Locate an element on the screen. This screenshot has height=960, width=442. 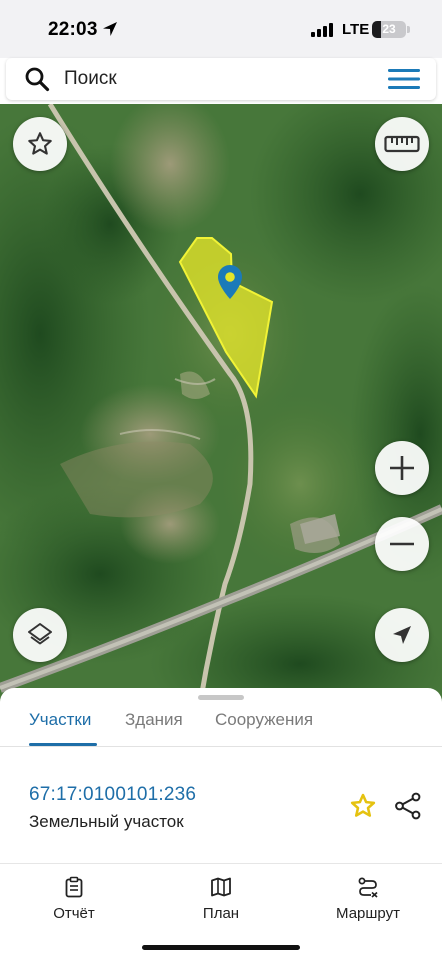
navigation-arrow-icon is located at coordinates (402, 635).